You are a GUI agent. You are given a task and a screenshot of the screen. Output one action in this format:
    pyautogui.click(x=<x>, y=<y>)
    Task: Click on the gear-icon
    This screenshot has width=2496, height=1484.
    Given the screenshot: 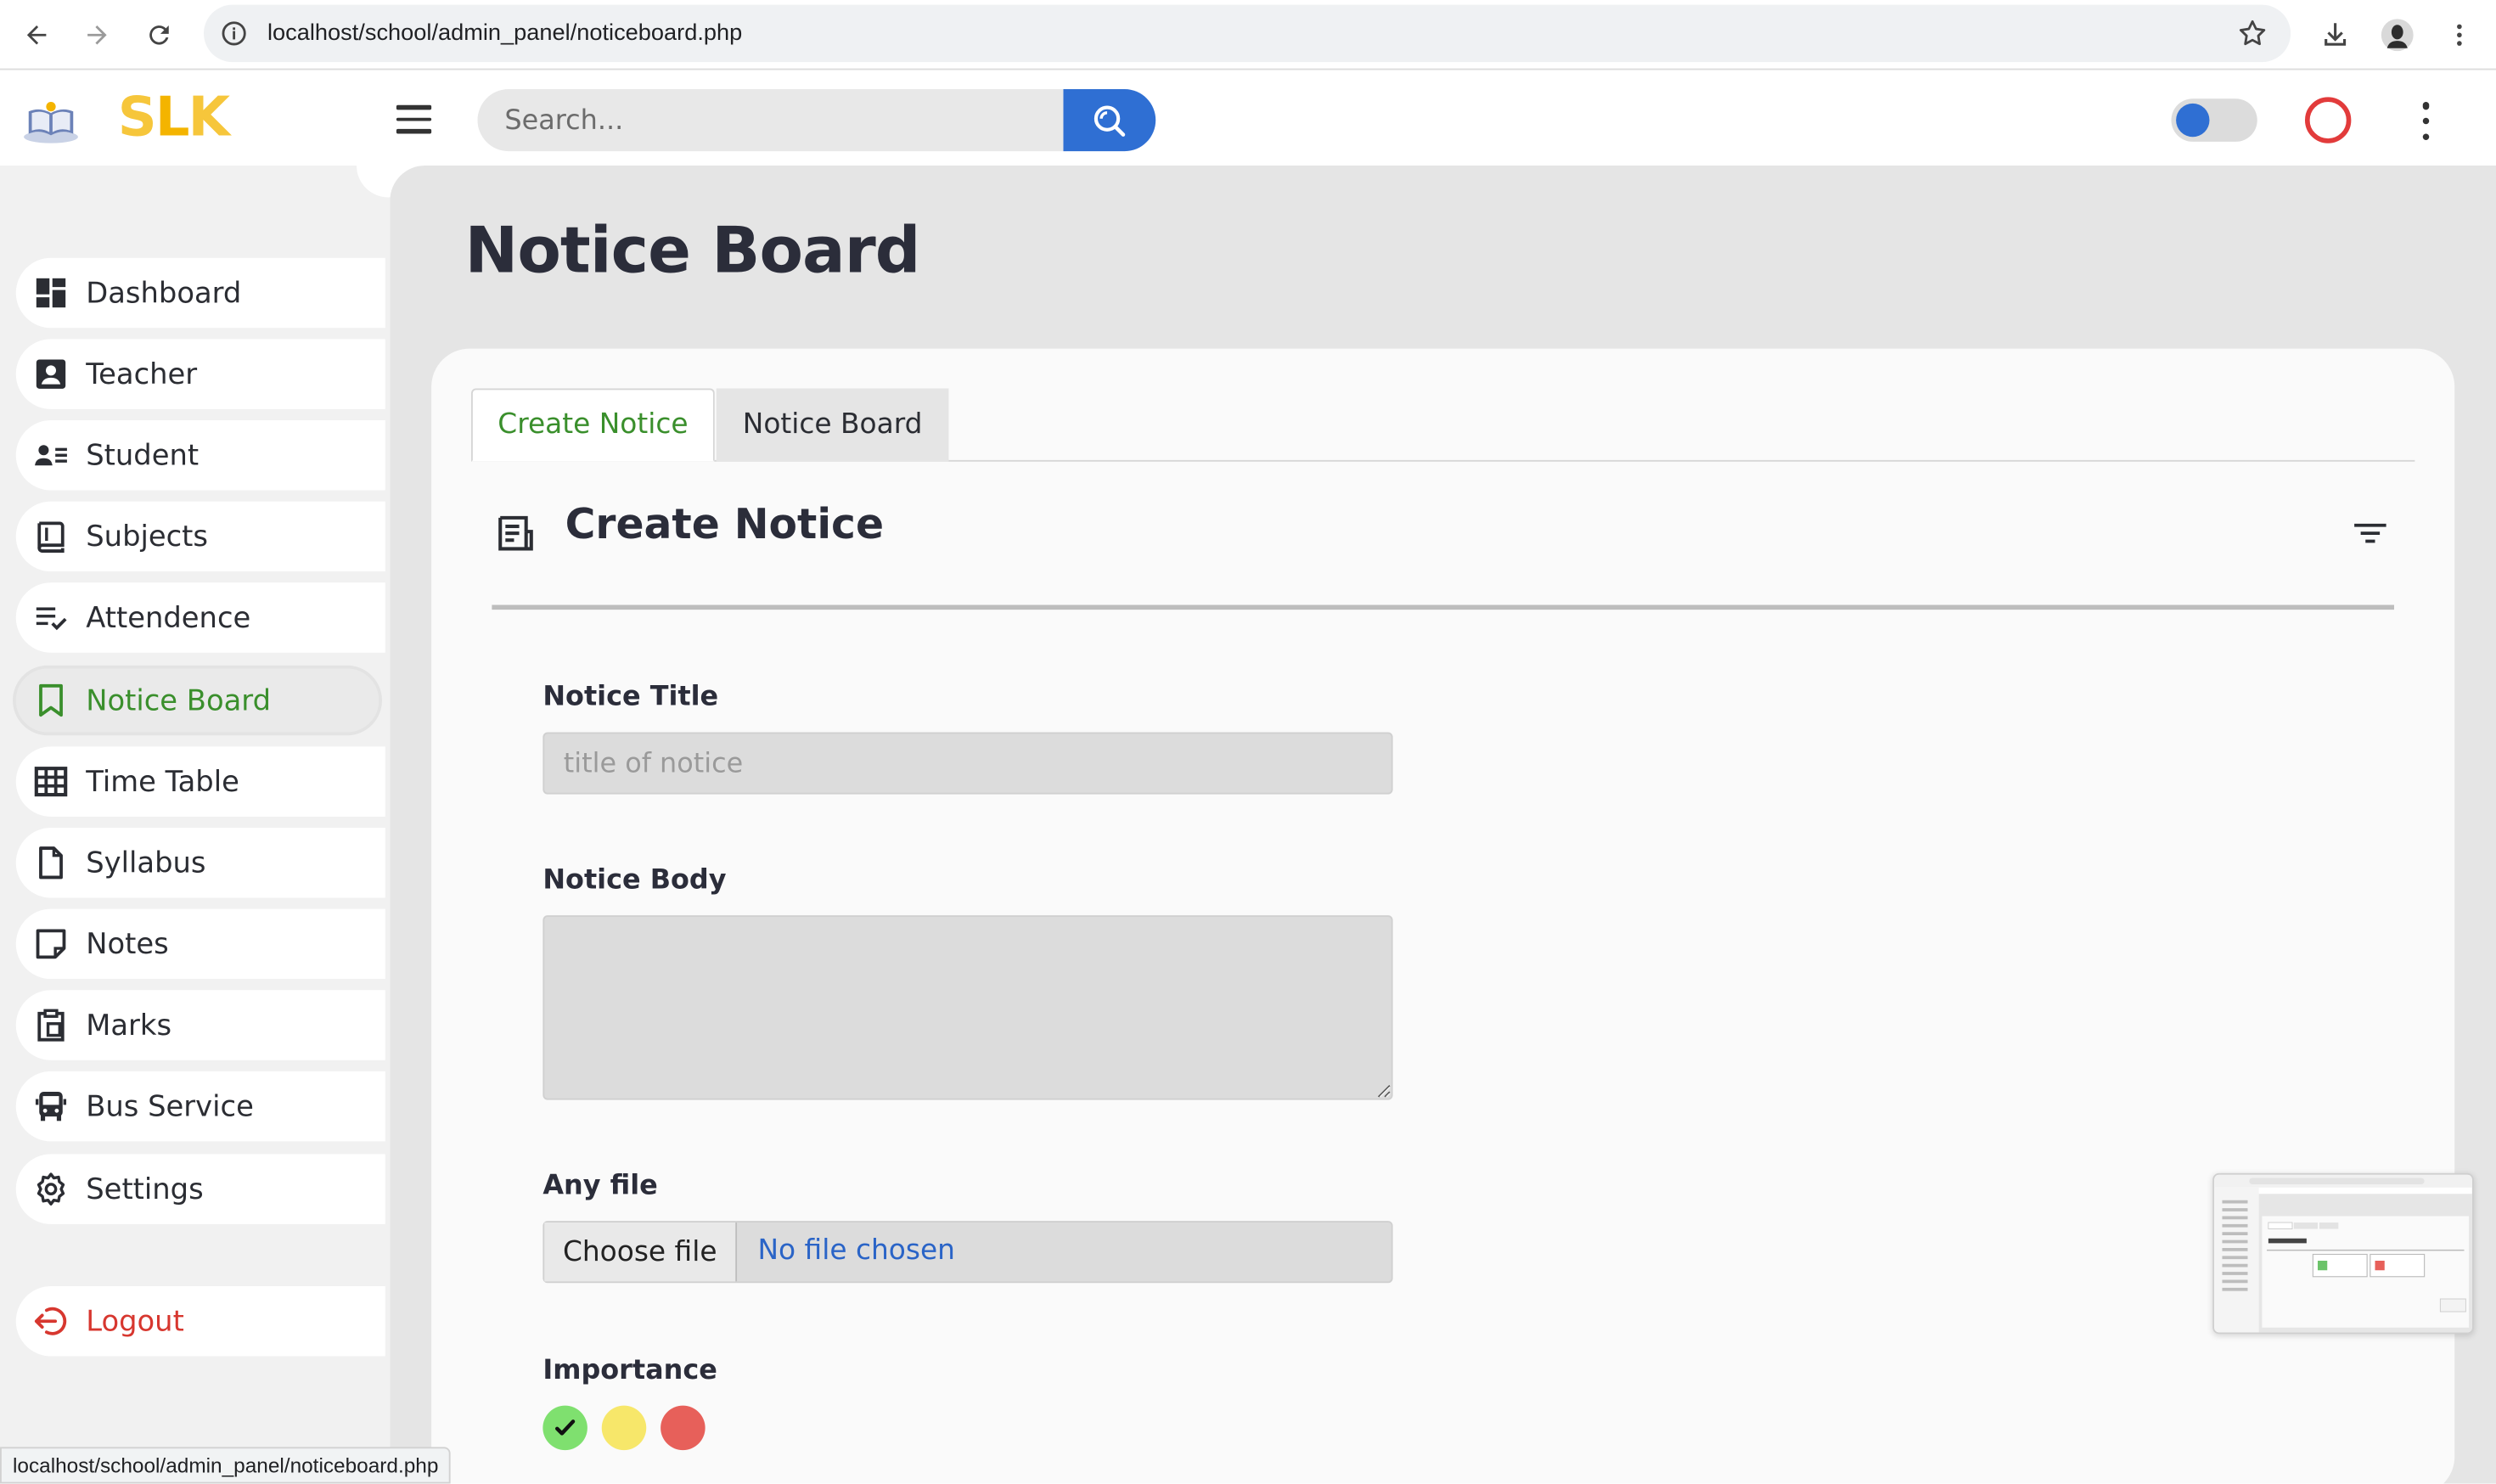 What is the action you would take?
    pyautogui.click(x=51, y=1189)
    